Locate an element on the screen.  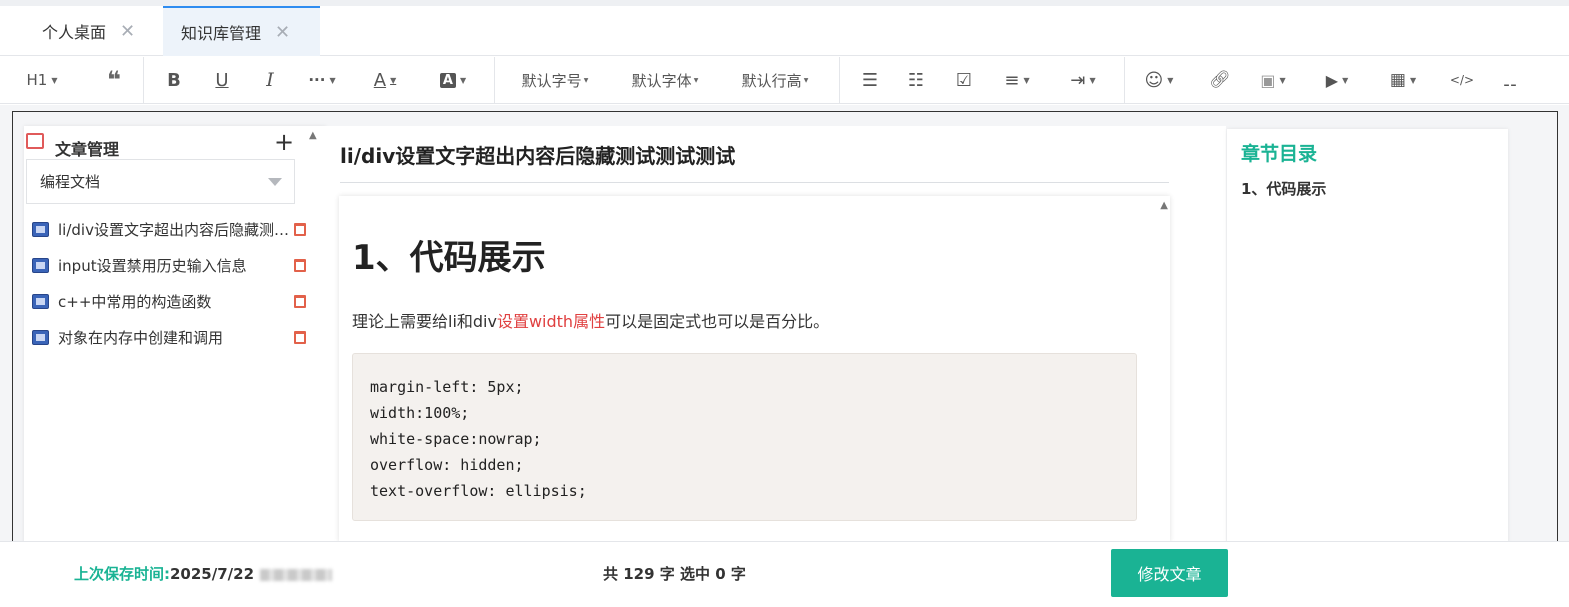
quote-icon: ❝ is located at coordinates (114, 80).